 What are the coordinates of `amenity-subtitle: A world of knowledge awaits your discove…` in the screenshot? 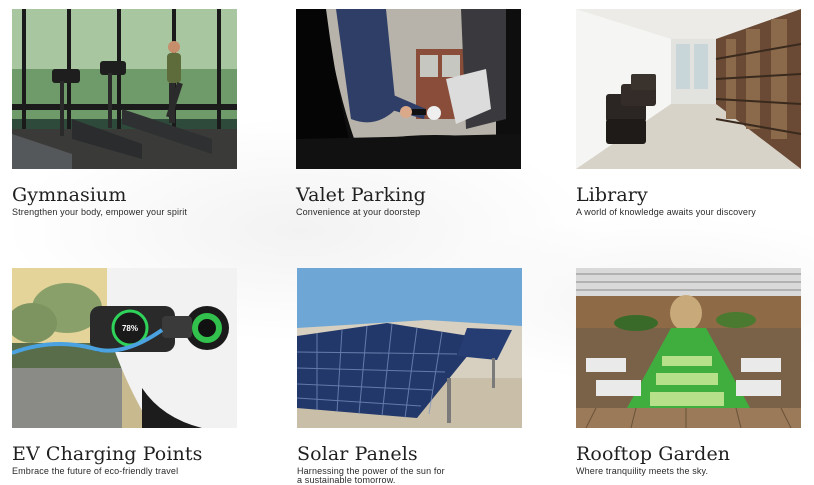 It's located at (666, 212).